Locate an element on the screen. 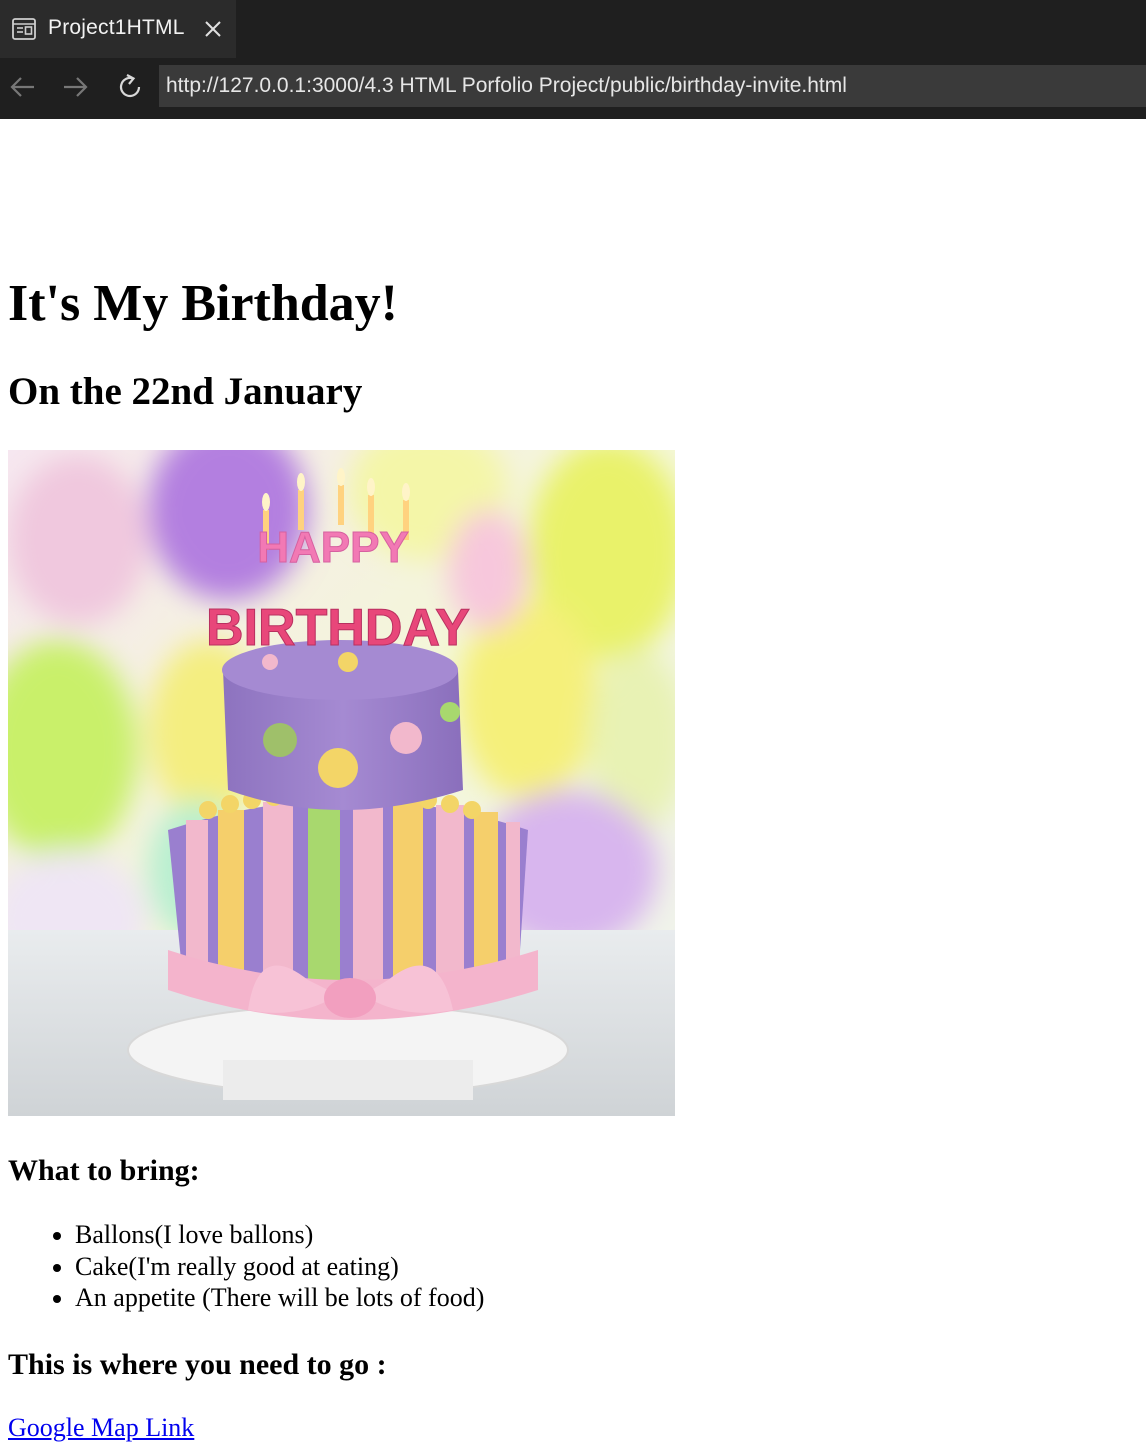 This screenshot has height=1447, width=1146. arrow-left-icon is located at coordinates (23, 87).